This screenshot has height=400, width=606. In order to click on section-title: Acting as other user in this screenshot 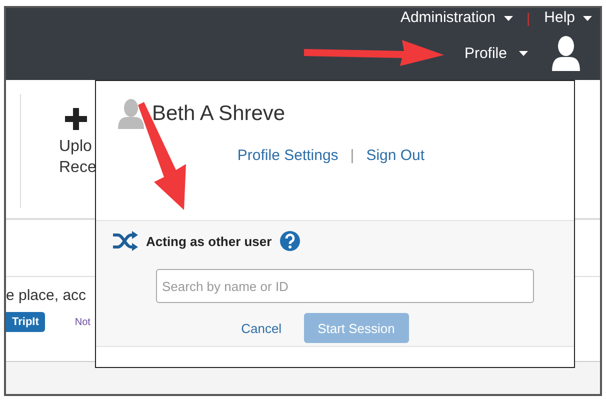, I will do `click(209, 241)`.